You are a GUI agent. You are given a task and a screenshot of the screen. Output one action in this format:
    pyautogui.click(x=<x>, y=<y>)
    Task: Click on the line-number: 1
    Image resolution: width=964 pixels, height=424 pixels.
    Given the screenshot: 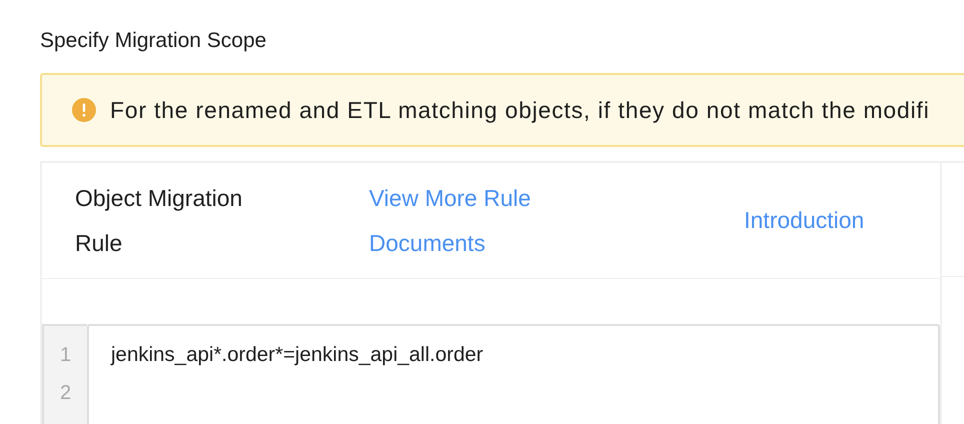 What is the action you would take?
    pyautogui.click(x=66, y=355)
    